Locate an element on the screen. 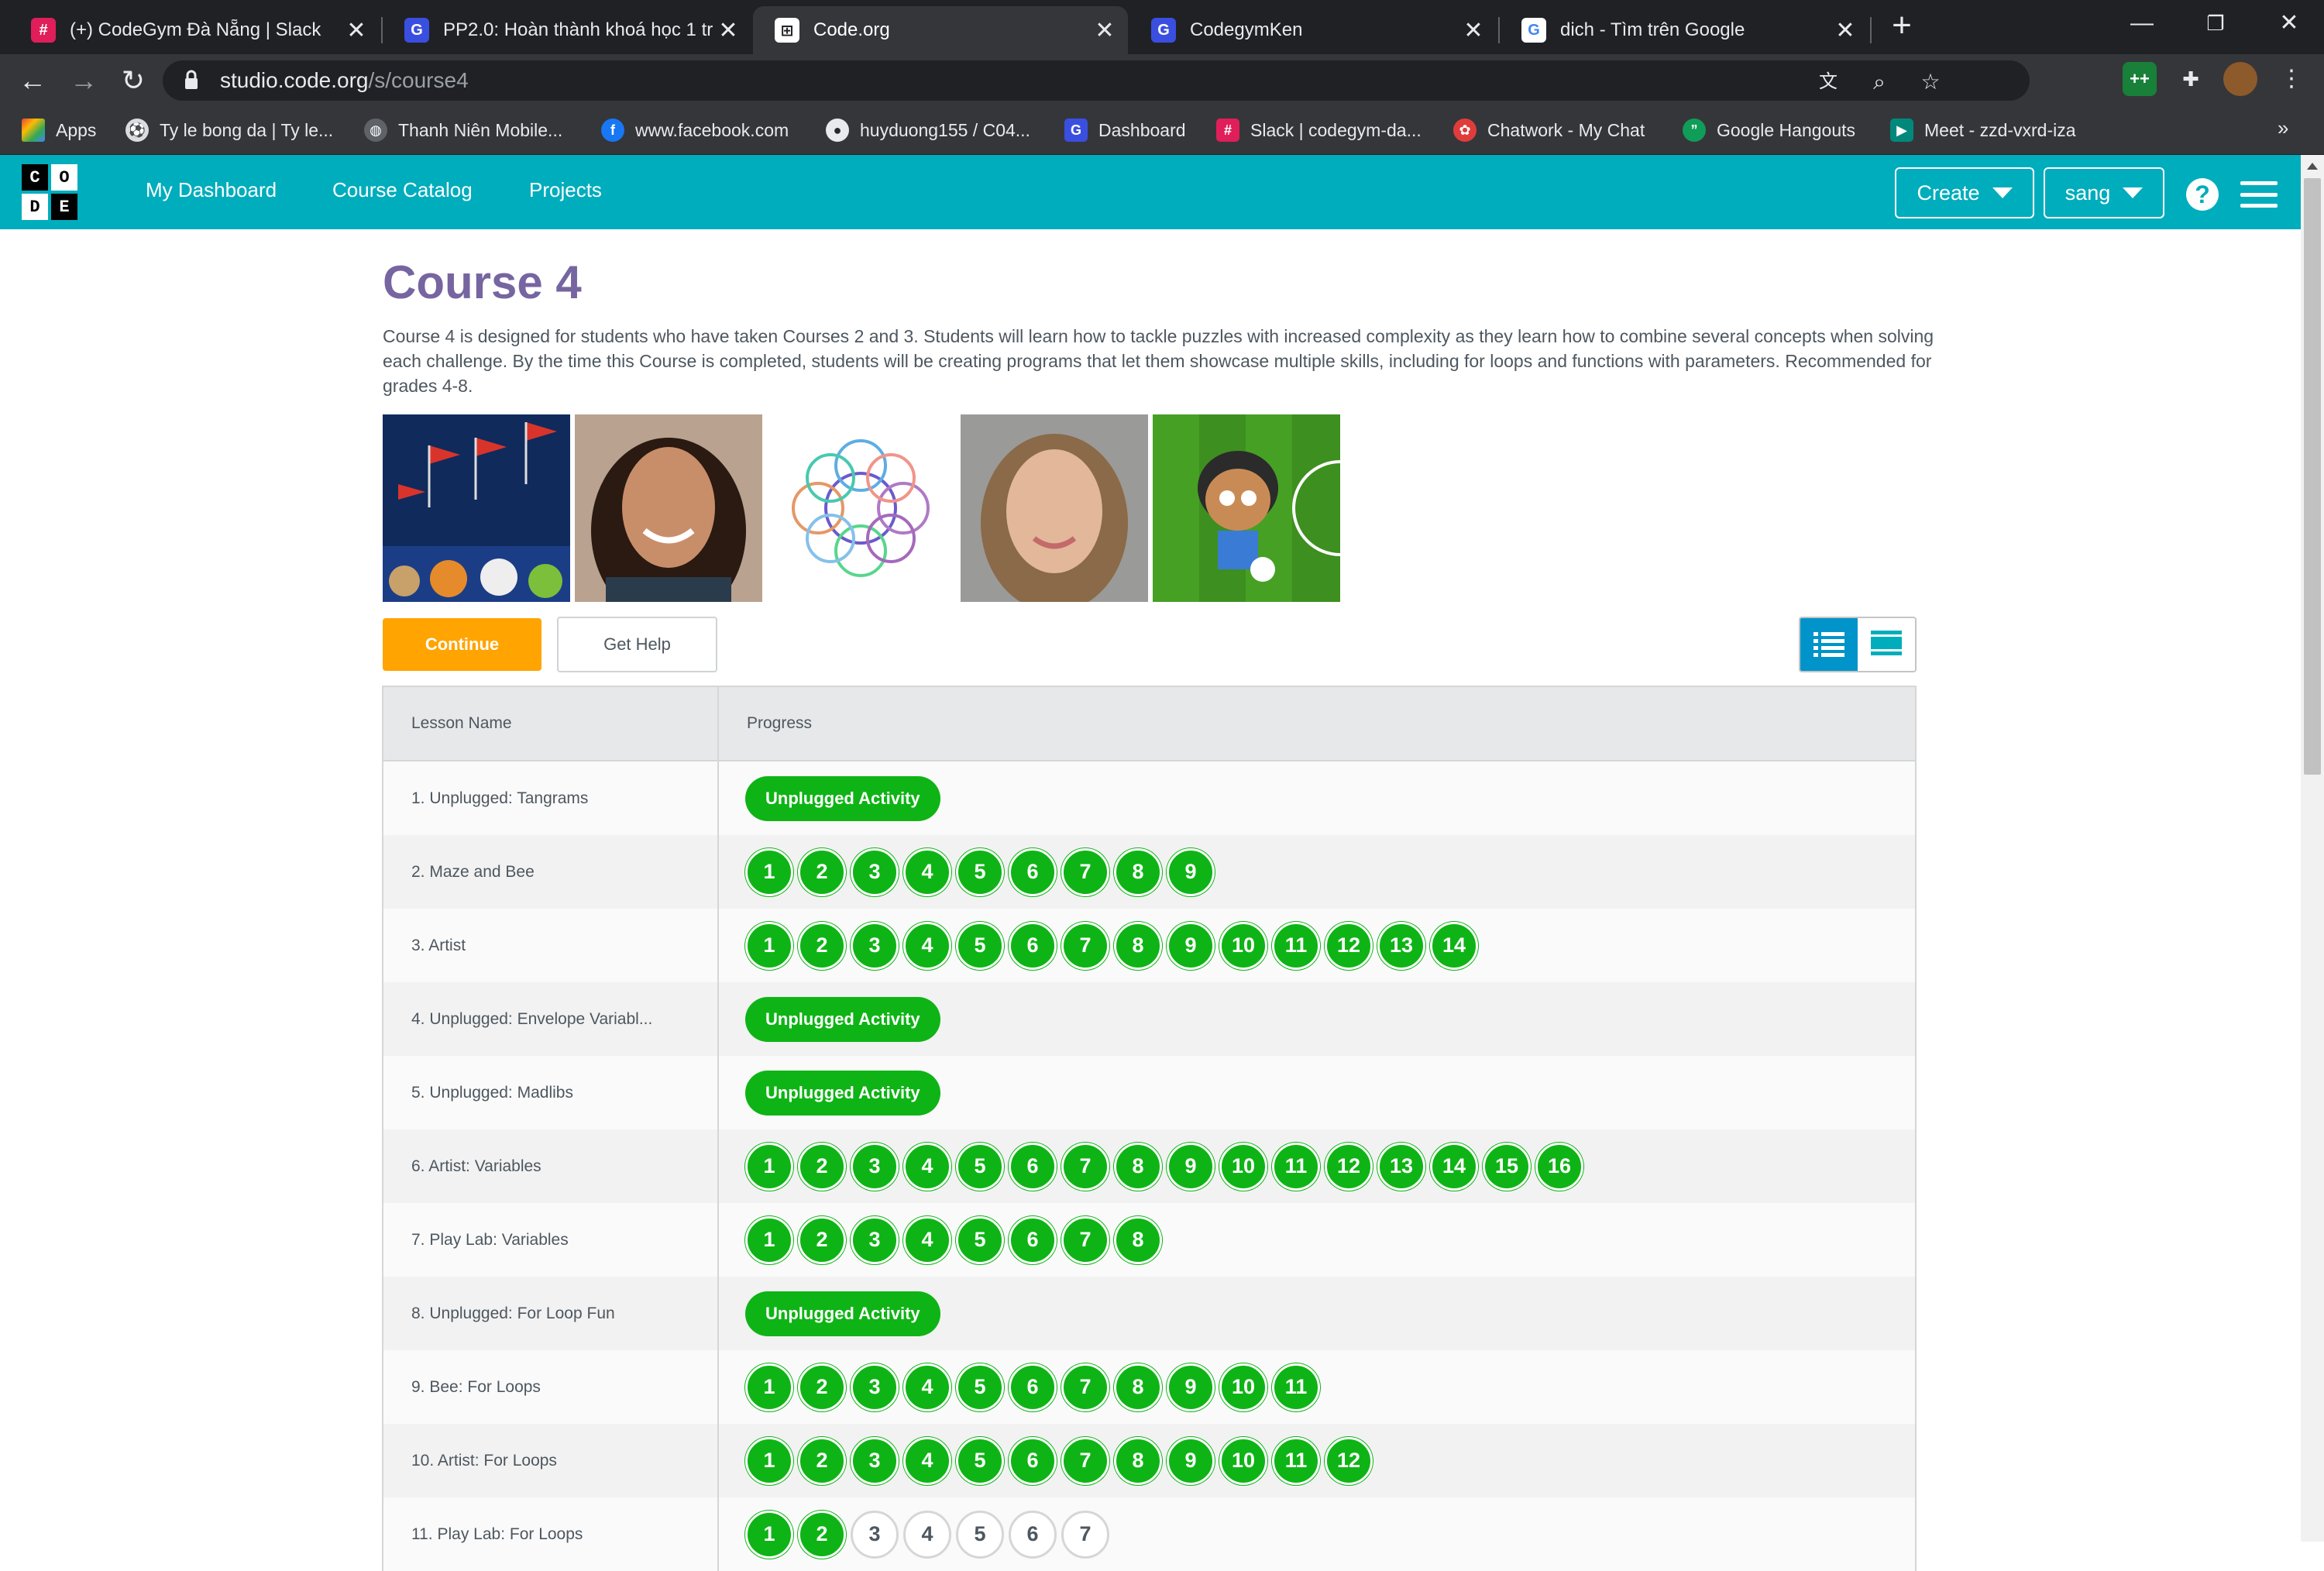 Image resolution: width=2324 pixels, height=1571 pixels. lesson-name: 8. Unplugged: For Loop Fun is located at coordinates (551, 1314).